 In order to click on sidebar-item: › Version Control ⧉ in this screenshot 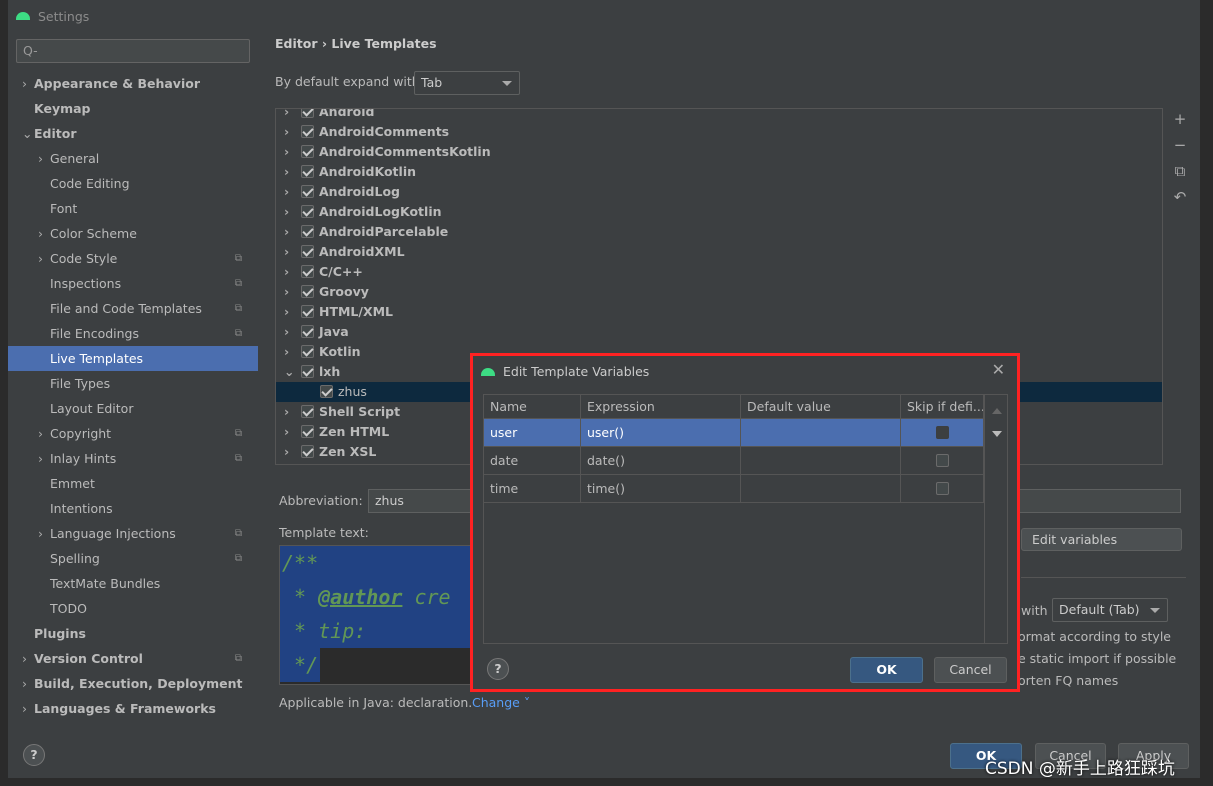, I will do `click(133, 658)`.